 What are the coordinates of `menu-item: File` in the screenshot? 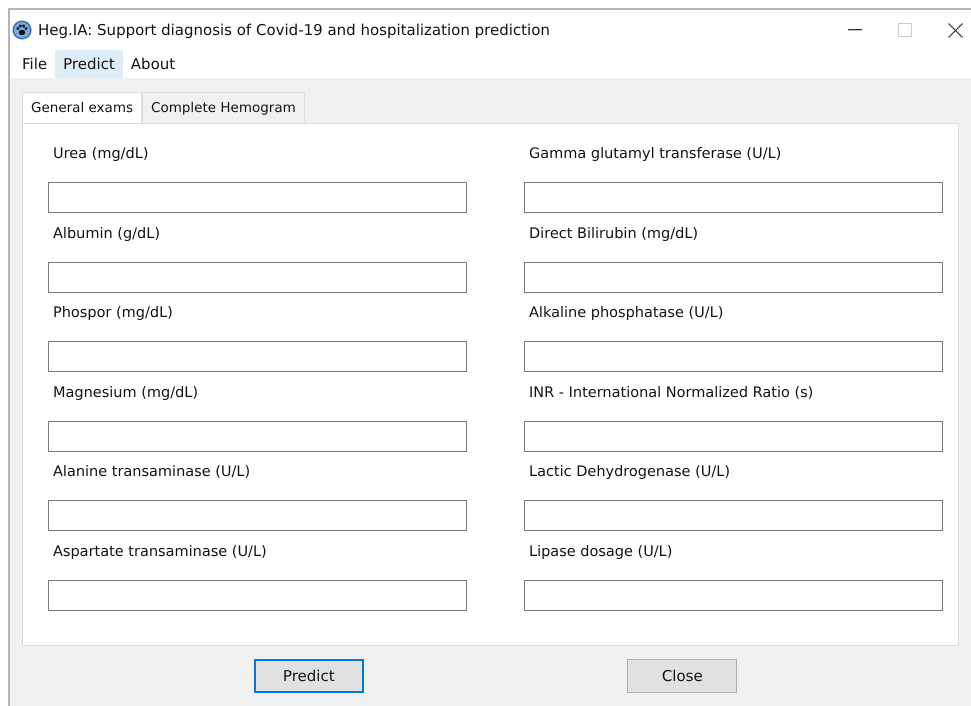 It's located at (35, 64).